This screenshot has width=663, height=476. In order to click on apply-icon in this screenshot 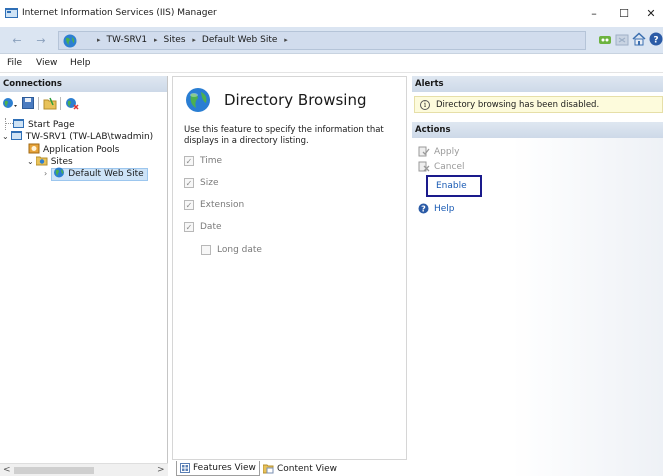, I will do `click(424, 151)`.